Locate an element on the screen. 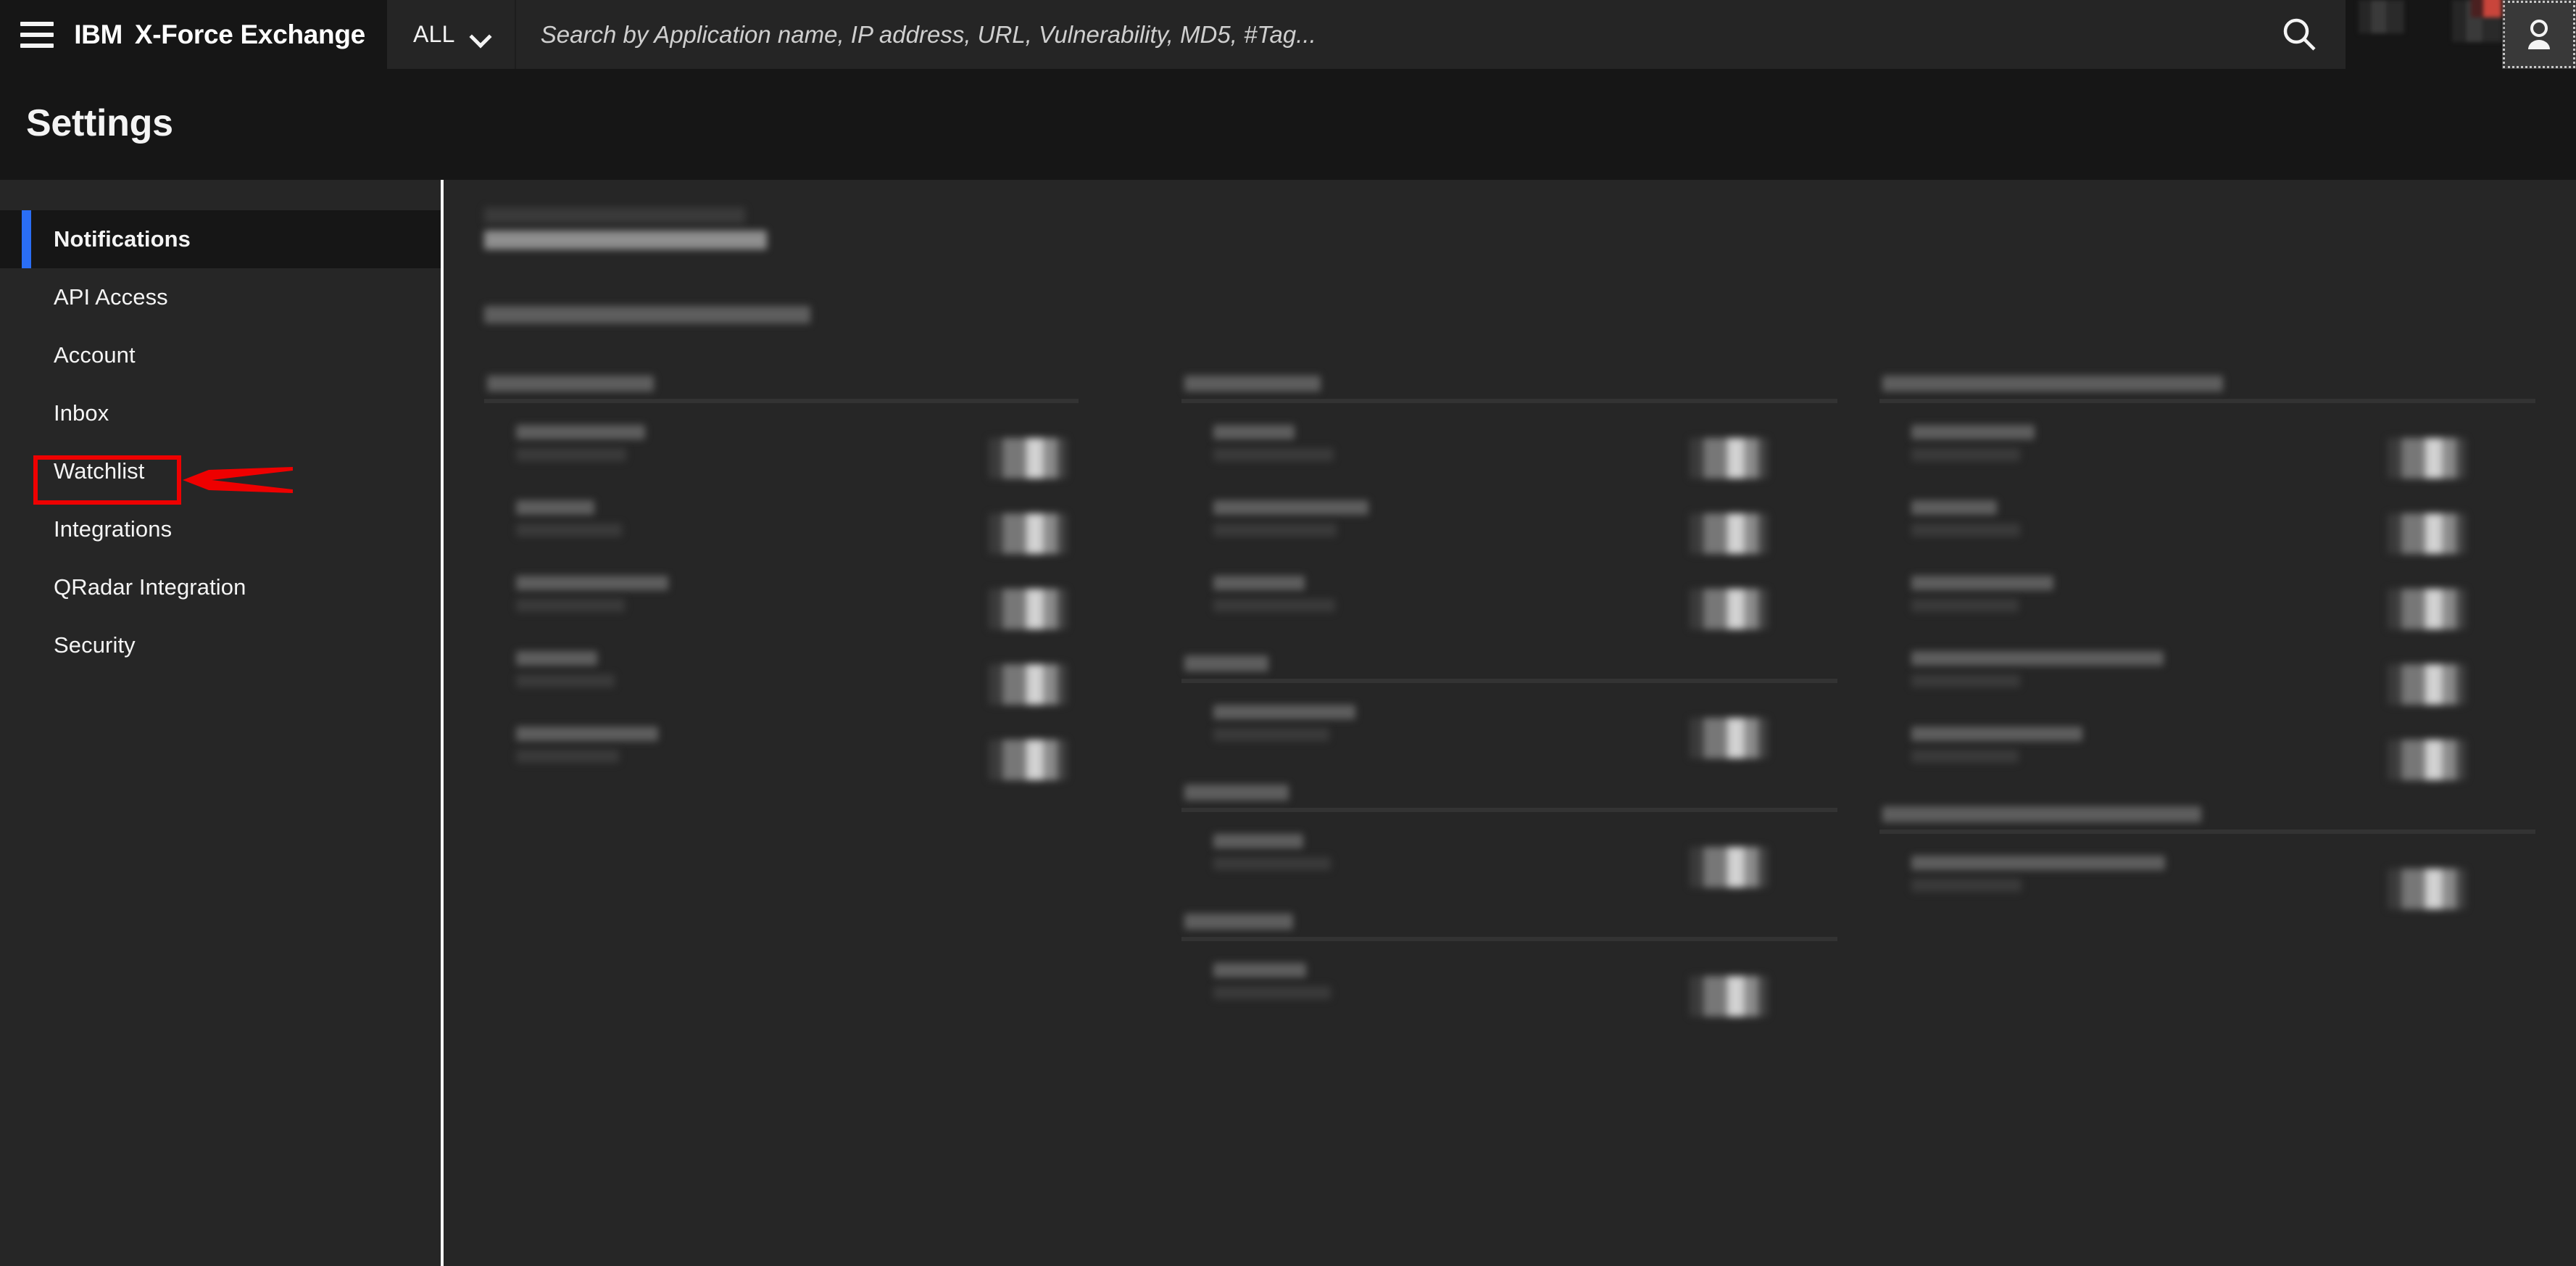  hamburger-menu-icon is located at coordinates (37, 34).